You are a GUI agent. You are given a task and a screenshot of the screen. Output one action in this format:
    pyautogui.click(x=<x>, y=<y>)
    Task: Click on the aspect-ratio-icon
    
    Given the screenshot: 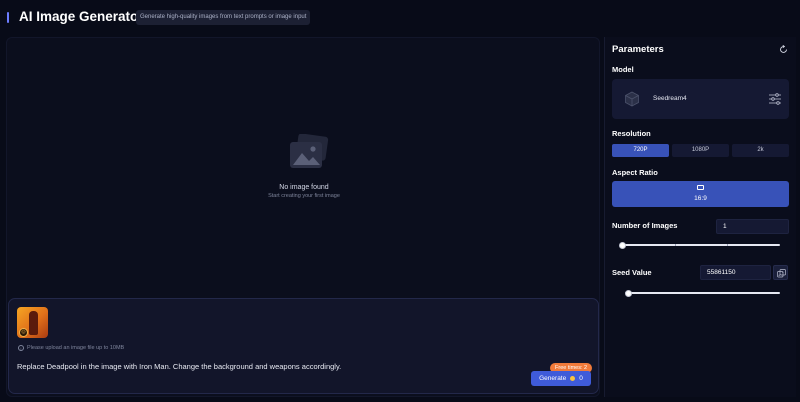 What is the action you would take?
    pyautogui.click(x=700, y=187)
    